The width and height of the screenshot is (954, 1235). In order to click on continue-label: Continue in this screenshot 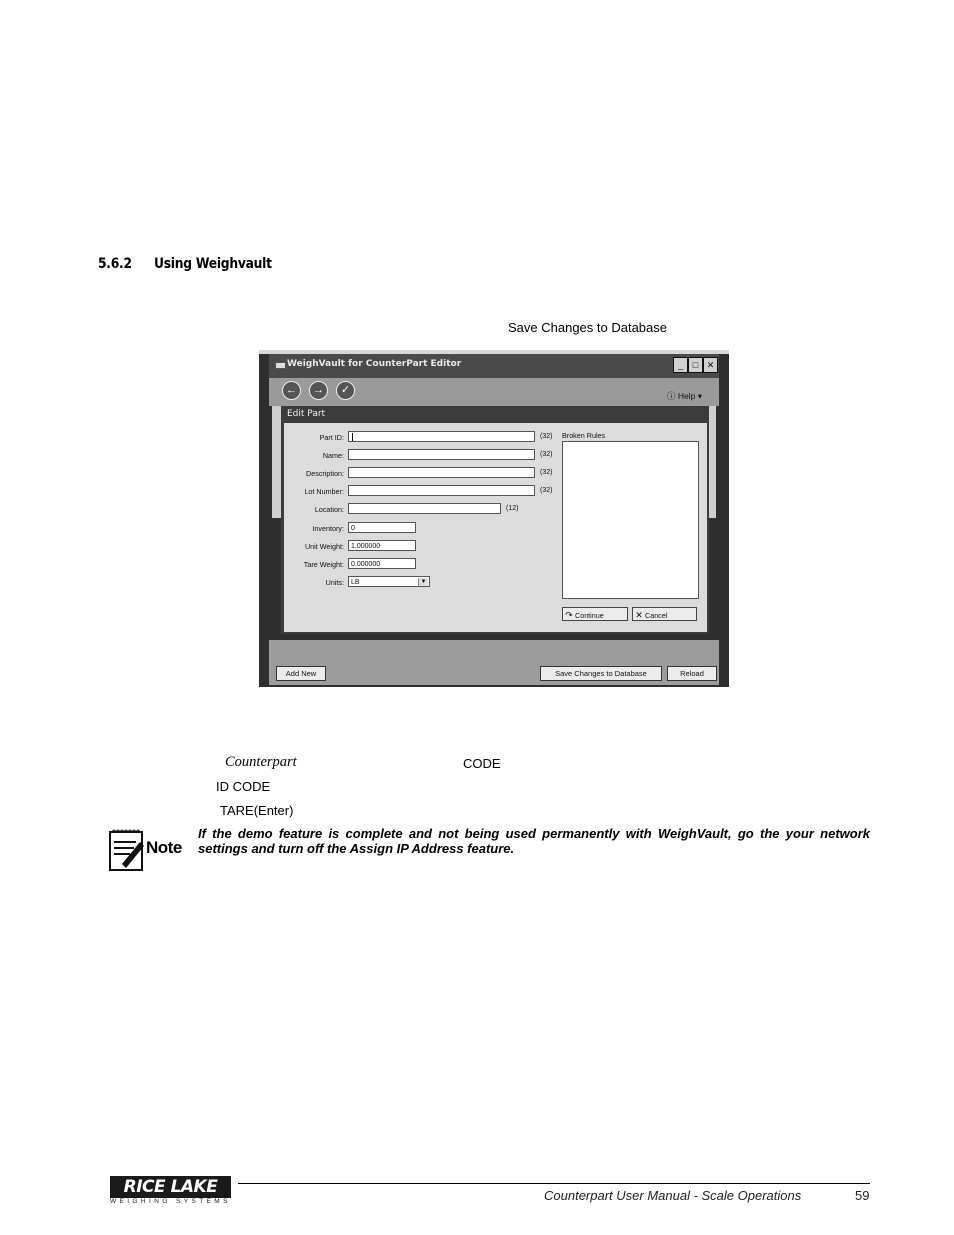, I will do `click(589, 615)`.